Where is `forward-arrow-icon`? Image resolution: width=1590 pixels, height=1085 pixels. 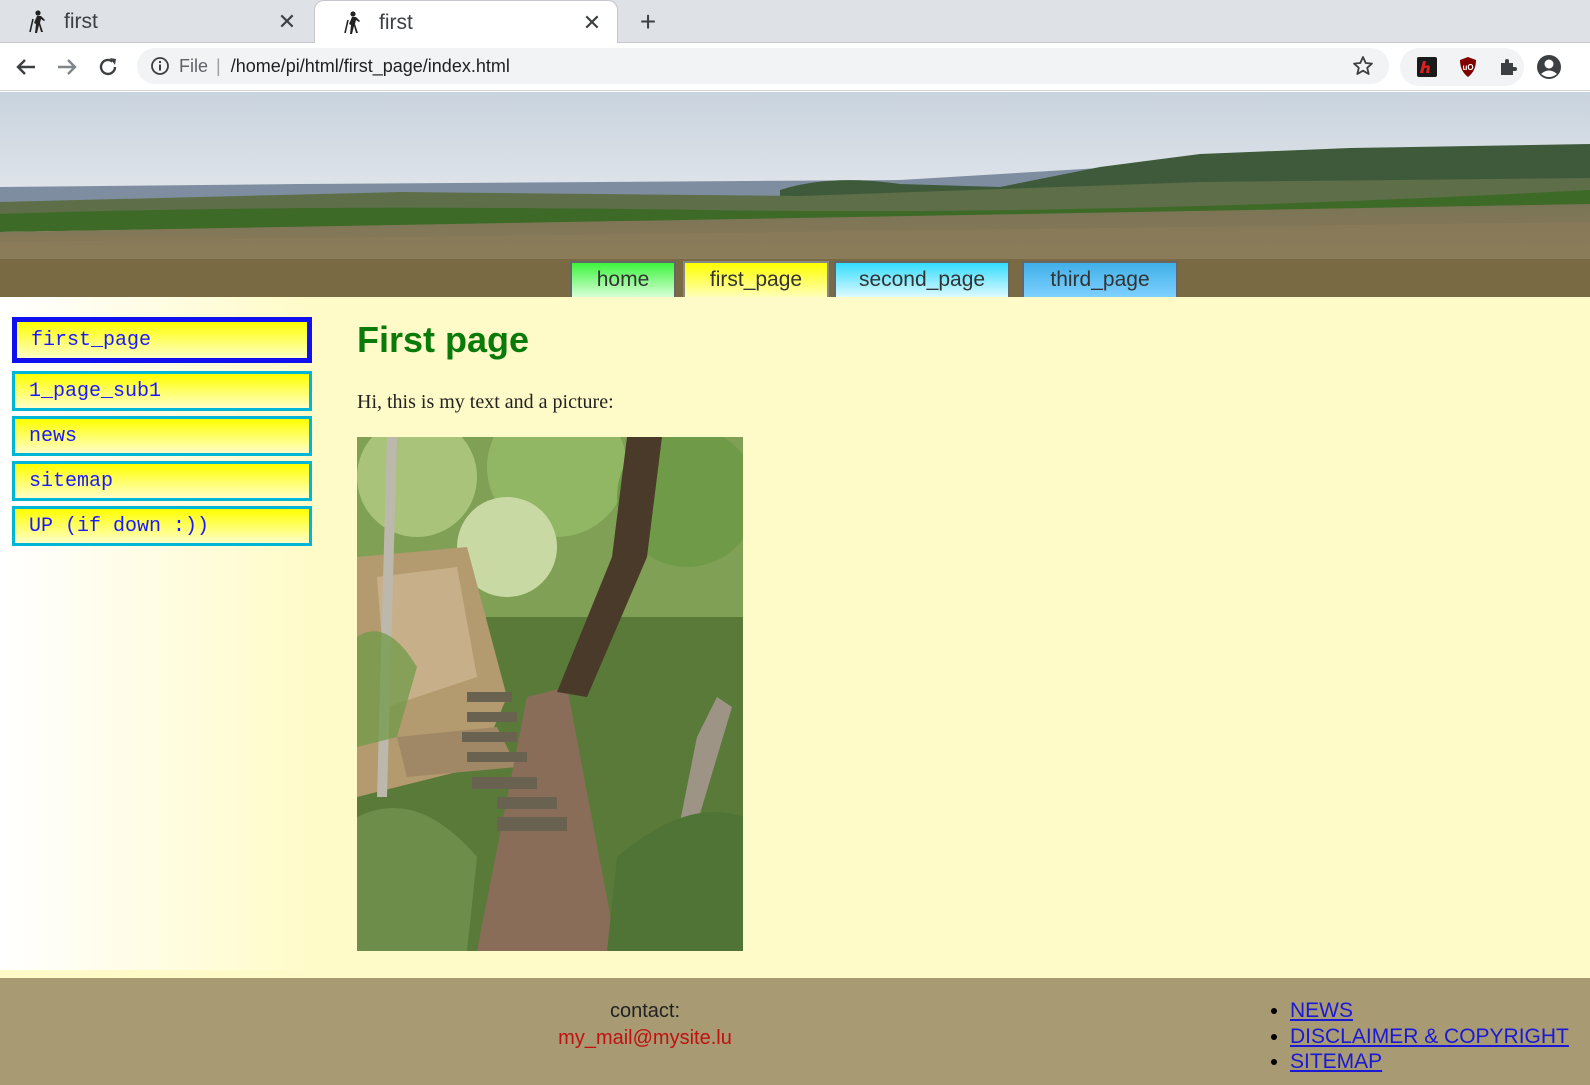 forward-arrow-icon is located at coordinates (67, 67).